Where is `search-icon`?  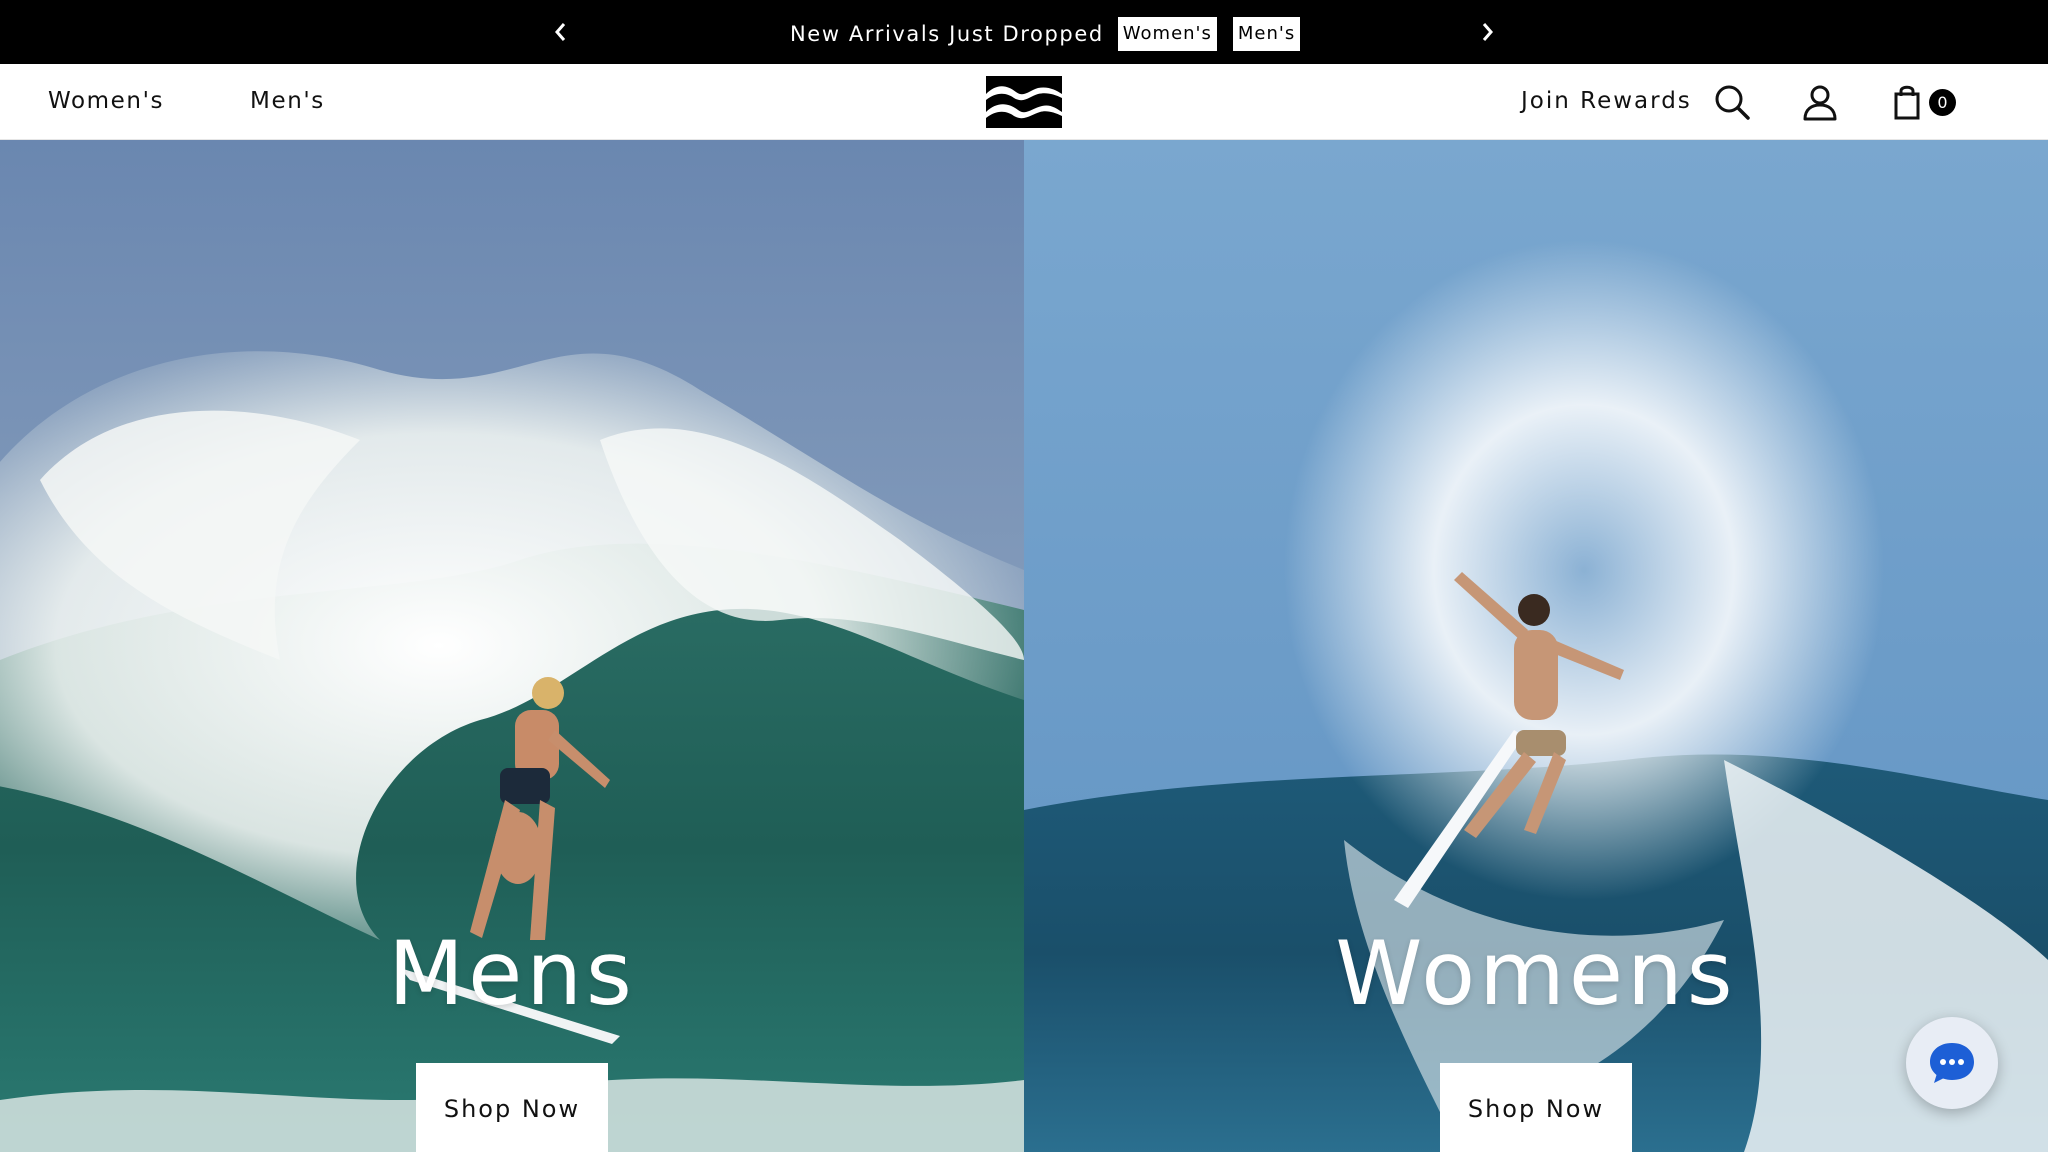
search-icon is located at coordinates (1732, 102).